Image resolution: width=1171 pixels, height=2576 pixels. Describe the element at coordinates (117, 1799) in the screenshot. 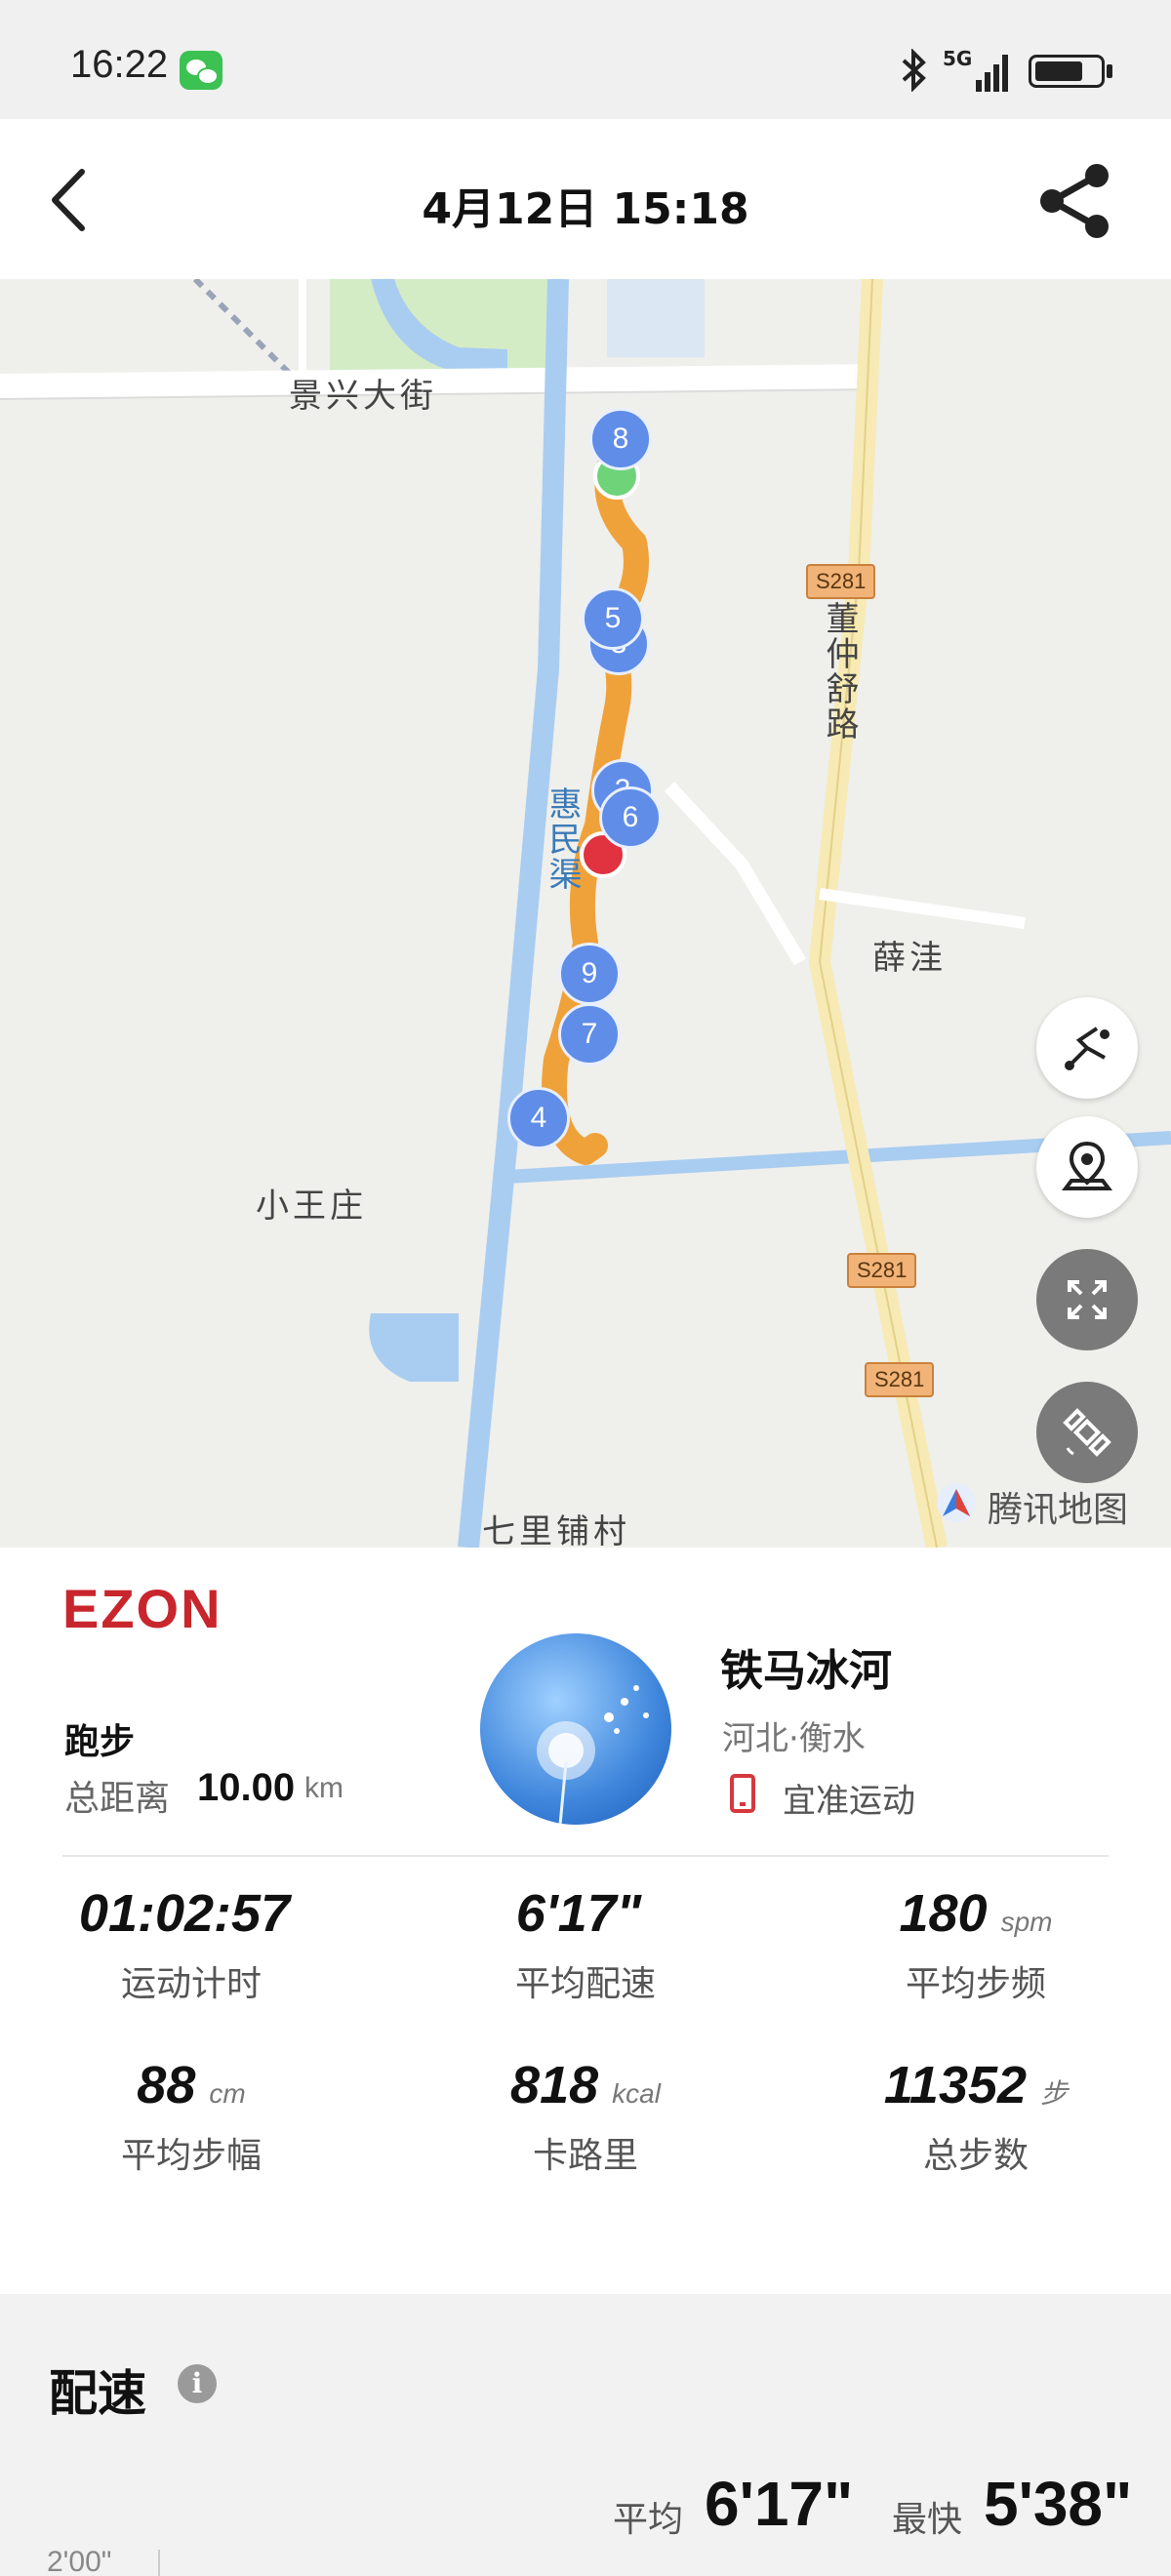

I see `distance-label: 总距离` at that location.